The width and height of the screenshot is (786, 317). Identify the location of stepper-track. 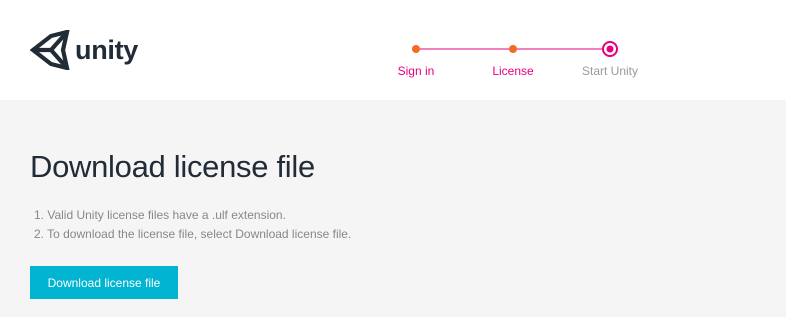
(515, 49).